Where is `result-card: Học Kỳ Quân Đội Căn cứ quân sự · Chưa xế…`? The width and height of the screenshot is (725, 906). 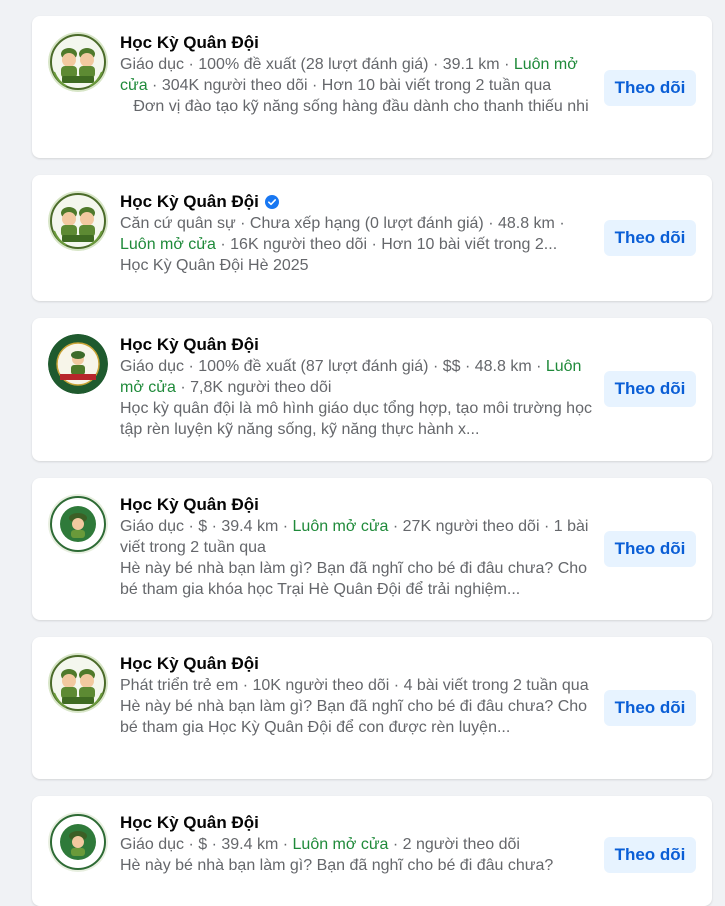
result-card: Học Kỳ Quân Đội Căn cứ quân sự · Chưa xế… is located at coordinates (372, 238).